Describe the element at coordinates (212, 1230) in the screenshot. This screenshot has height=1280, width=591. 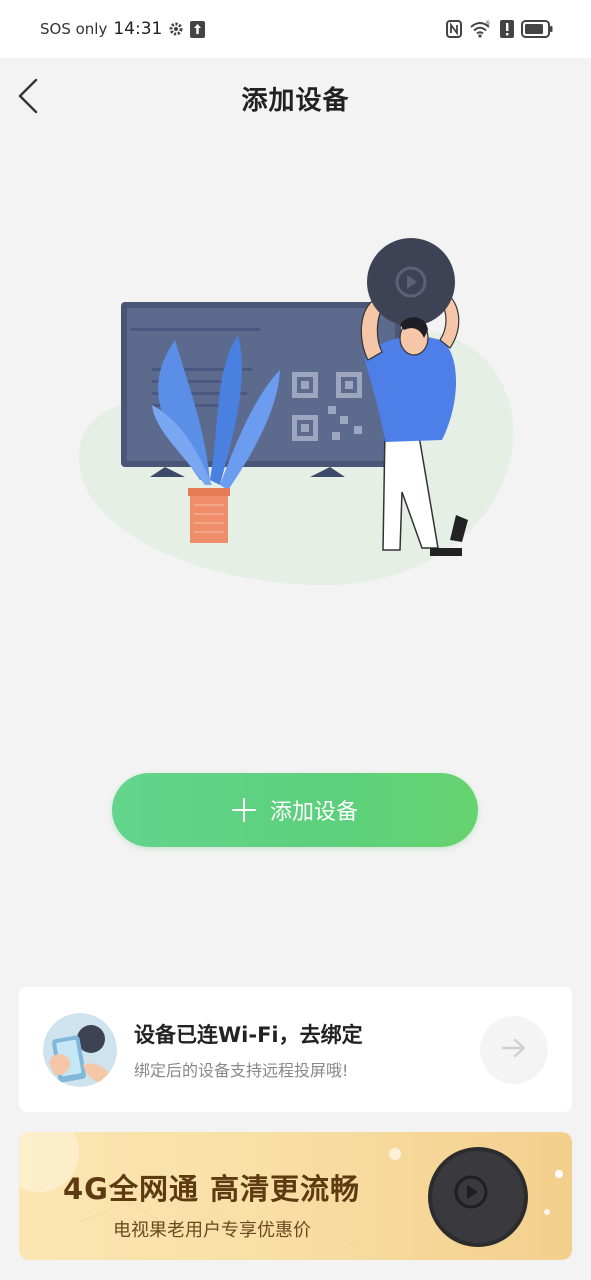
I see `promo-subtitle: 电视果老用户专享优惠价` at that location.